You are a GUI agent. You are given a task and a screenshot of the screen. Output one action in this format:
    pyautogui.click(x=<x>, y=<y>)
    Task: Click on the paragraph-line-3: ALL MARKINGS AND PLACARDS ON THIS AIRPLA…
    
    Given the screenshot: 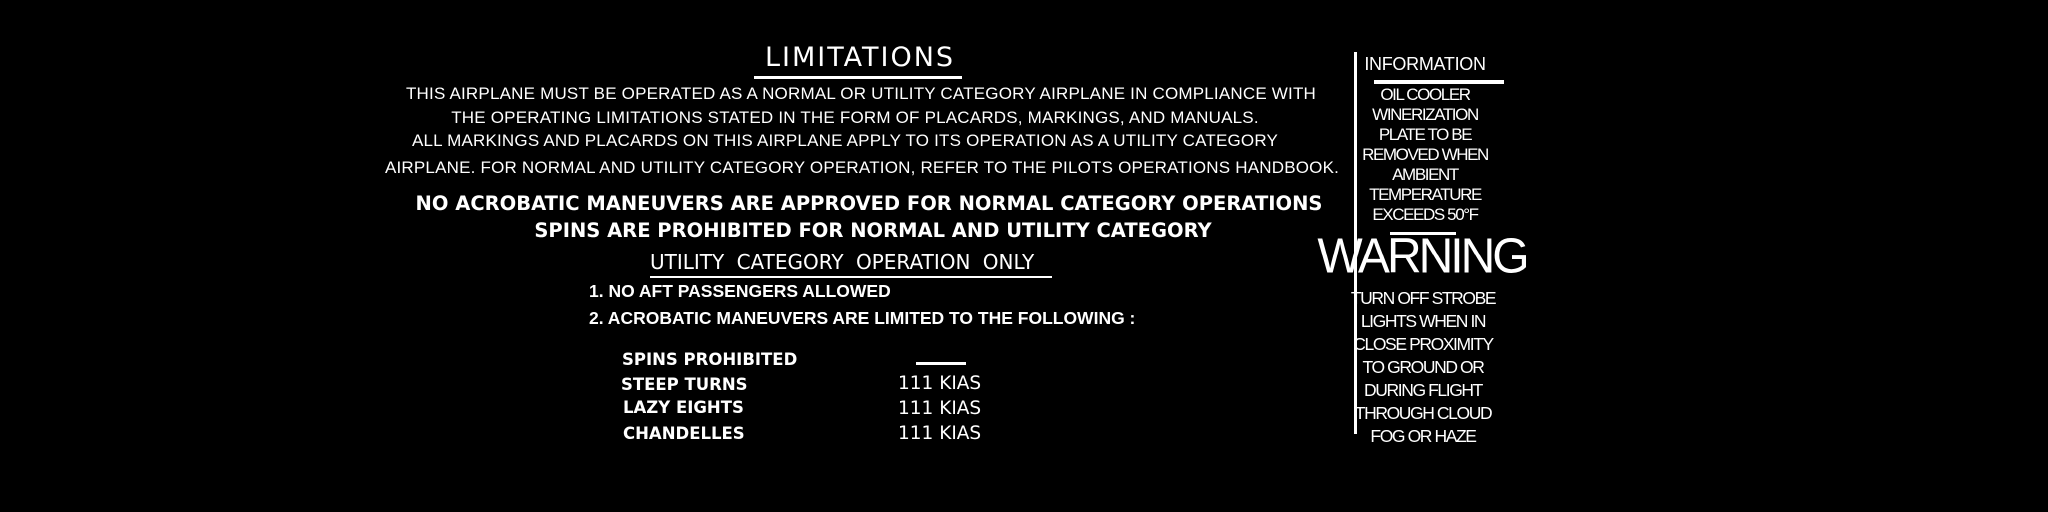 What is the action you would take?
    pyautogui.click(x=845, y=140)
    